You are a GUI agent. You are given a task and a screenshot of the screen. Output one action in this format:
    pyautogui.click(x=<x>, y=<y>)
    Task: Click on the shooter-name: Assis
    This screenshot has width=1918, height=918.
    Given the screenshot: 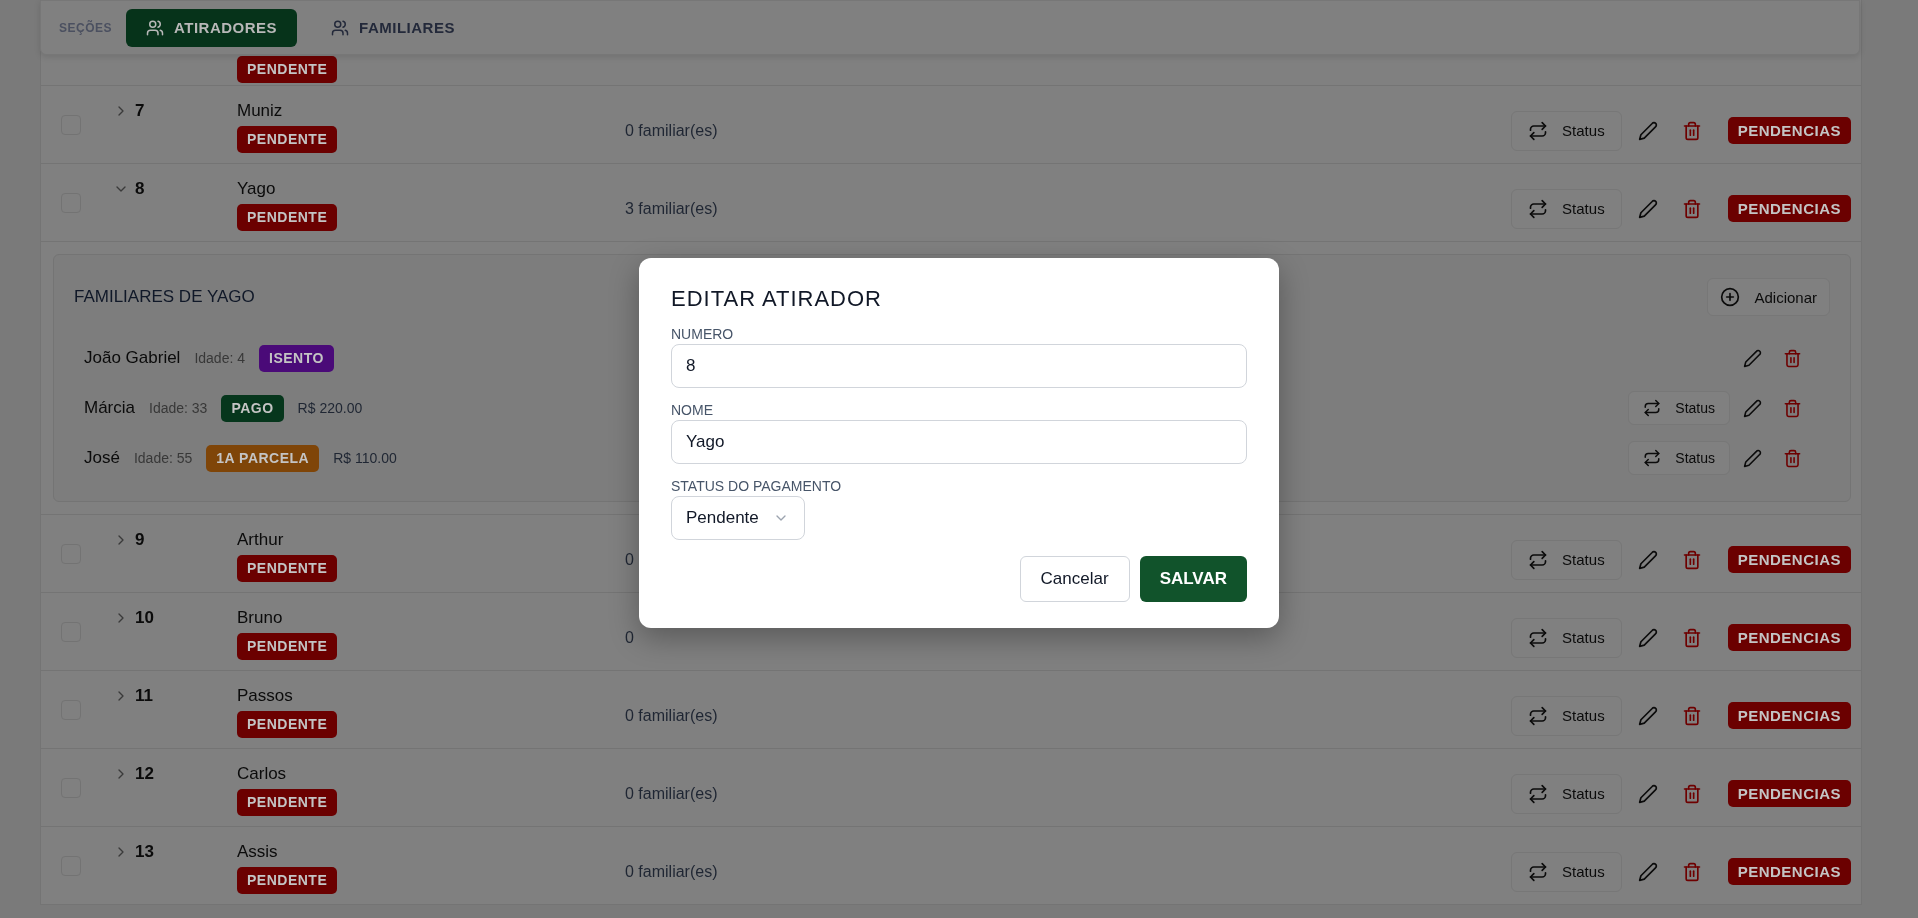 What is the action you would take?
    pyautogui.click(x=257, y=852)
    